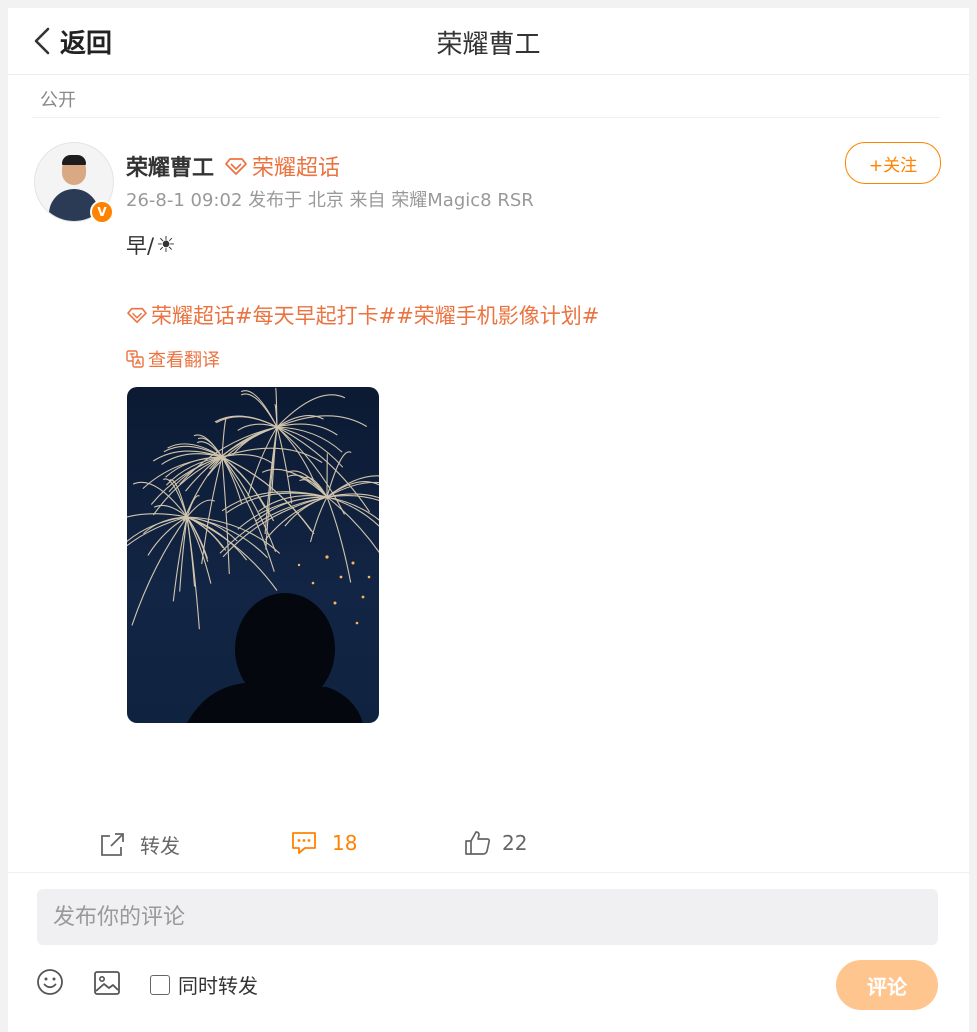 The width and height of the screenshot is (977, 1032). Describe the element at coordinates (345, 843) in the screenshot. I see `comment-count: 18` at that location.